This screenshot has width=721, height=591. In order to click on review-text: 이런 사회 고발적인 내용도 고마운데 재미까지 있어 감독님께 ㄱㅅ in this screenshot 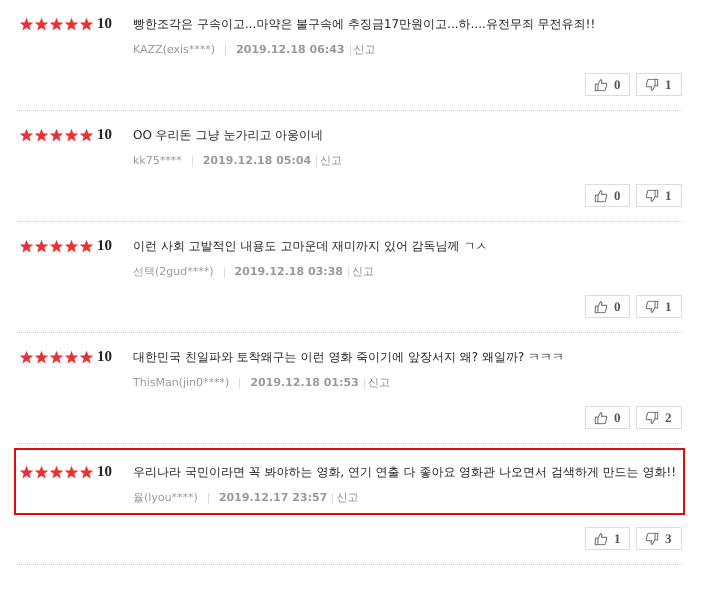, I will do `click(311, 246)`.